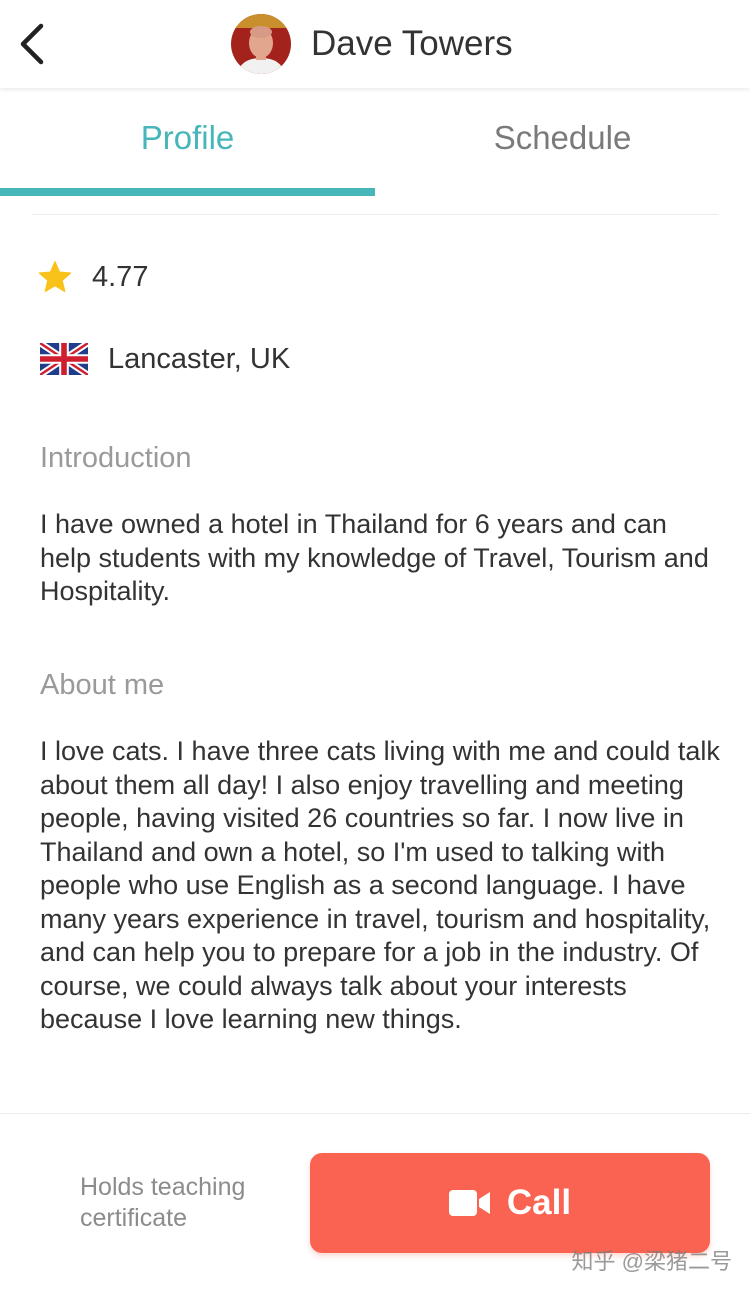  I want to click on avatar, so click(261, 44).